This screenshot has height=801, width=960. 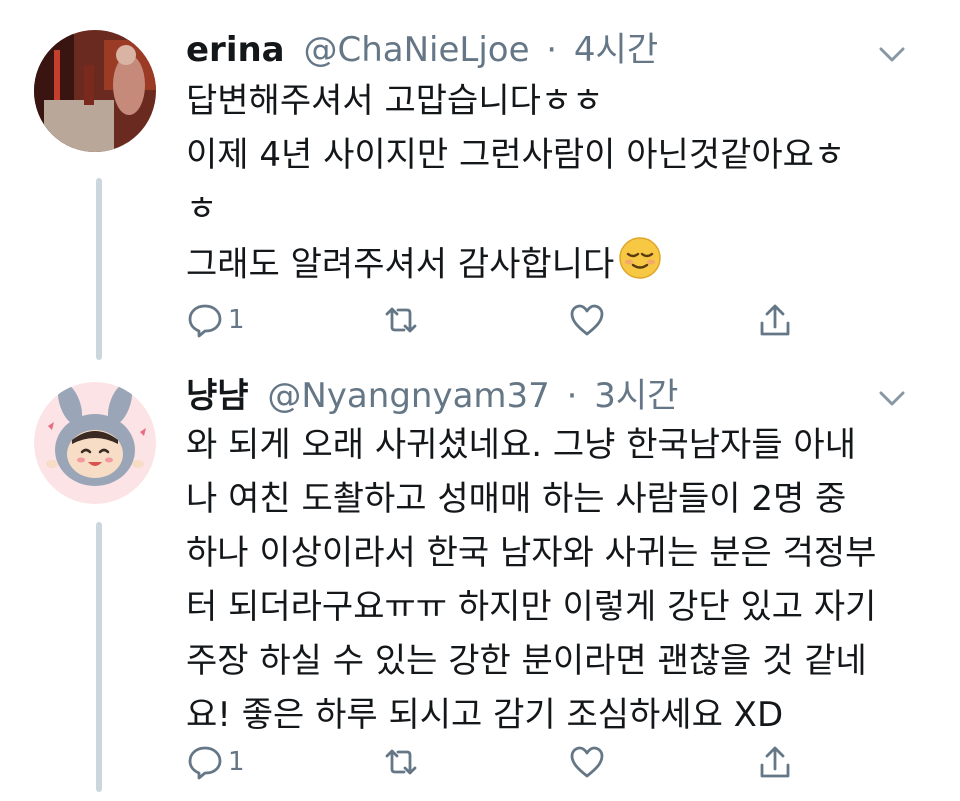 I want to click on user-handle: @ChaNieLjoe, so click(x=416, y=50).